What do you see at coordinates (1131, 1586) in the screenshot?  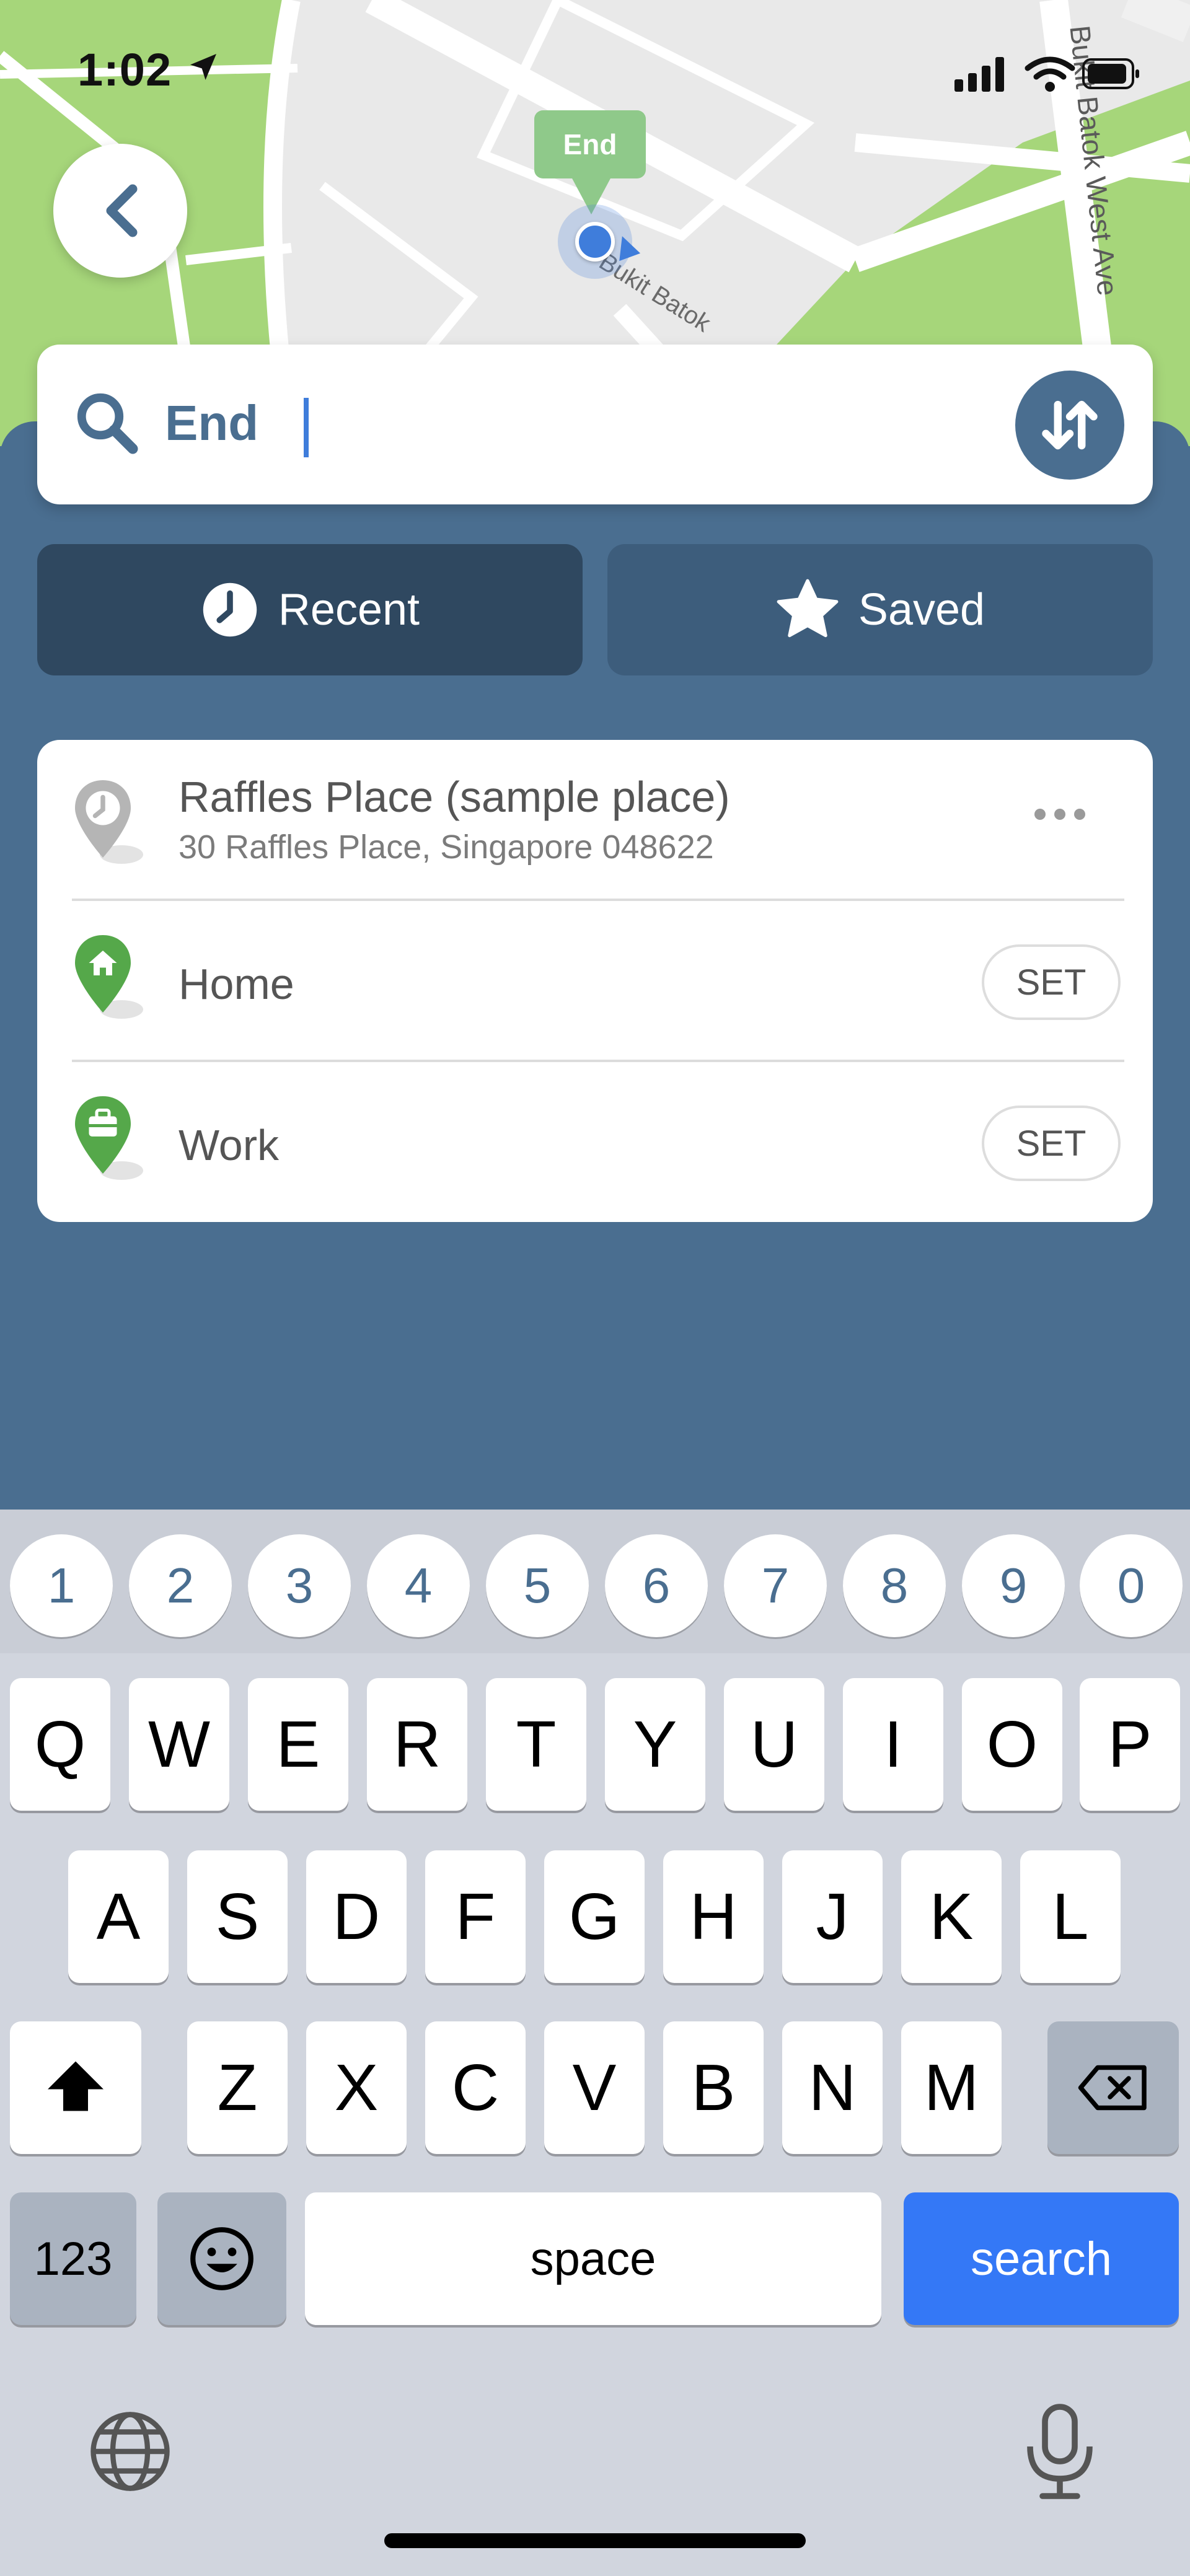 I see `key-0: 0` at bounding box center [1131, 1586].